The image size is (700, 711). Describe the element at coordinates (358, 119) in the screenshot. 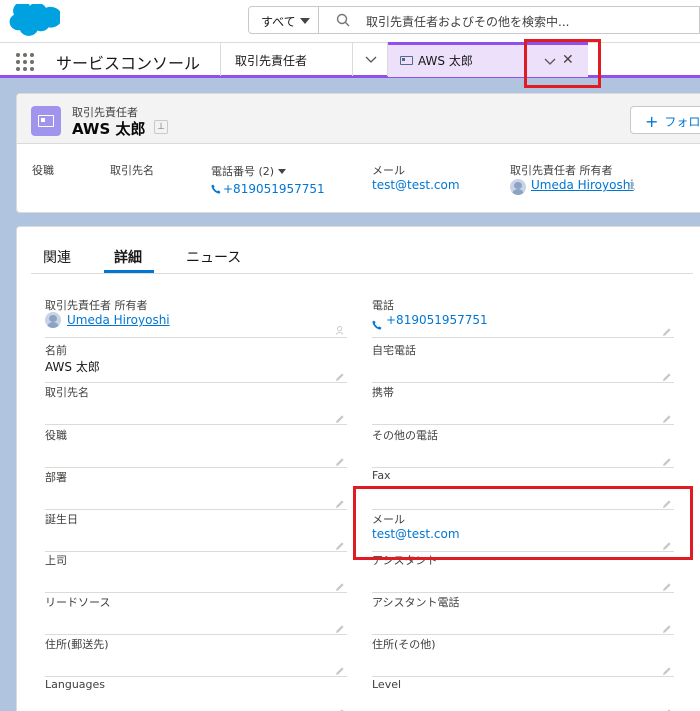

I see `record-header: 取引先責任者 AWS 太郎 ⊥ + フォロ` at that location.